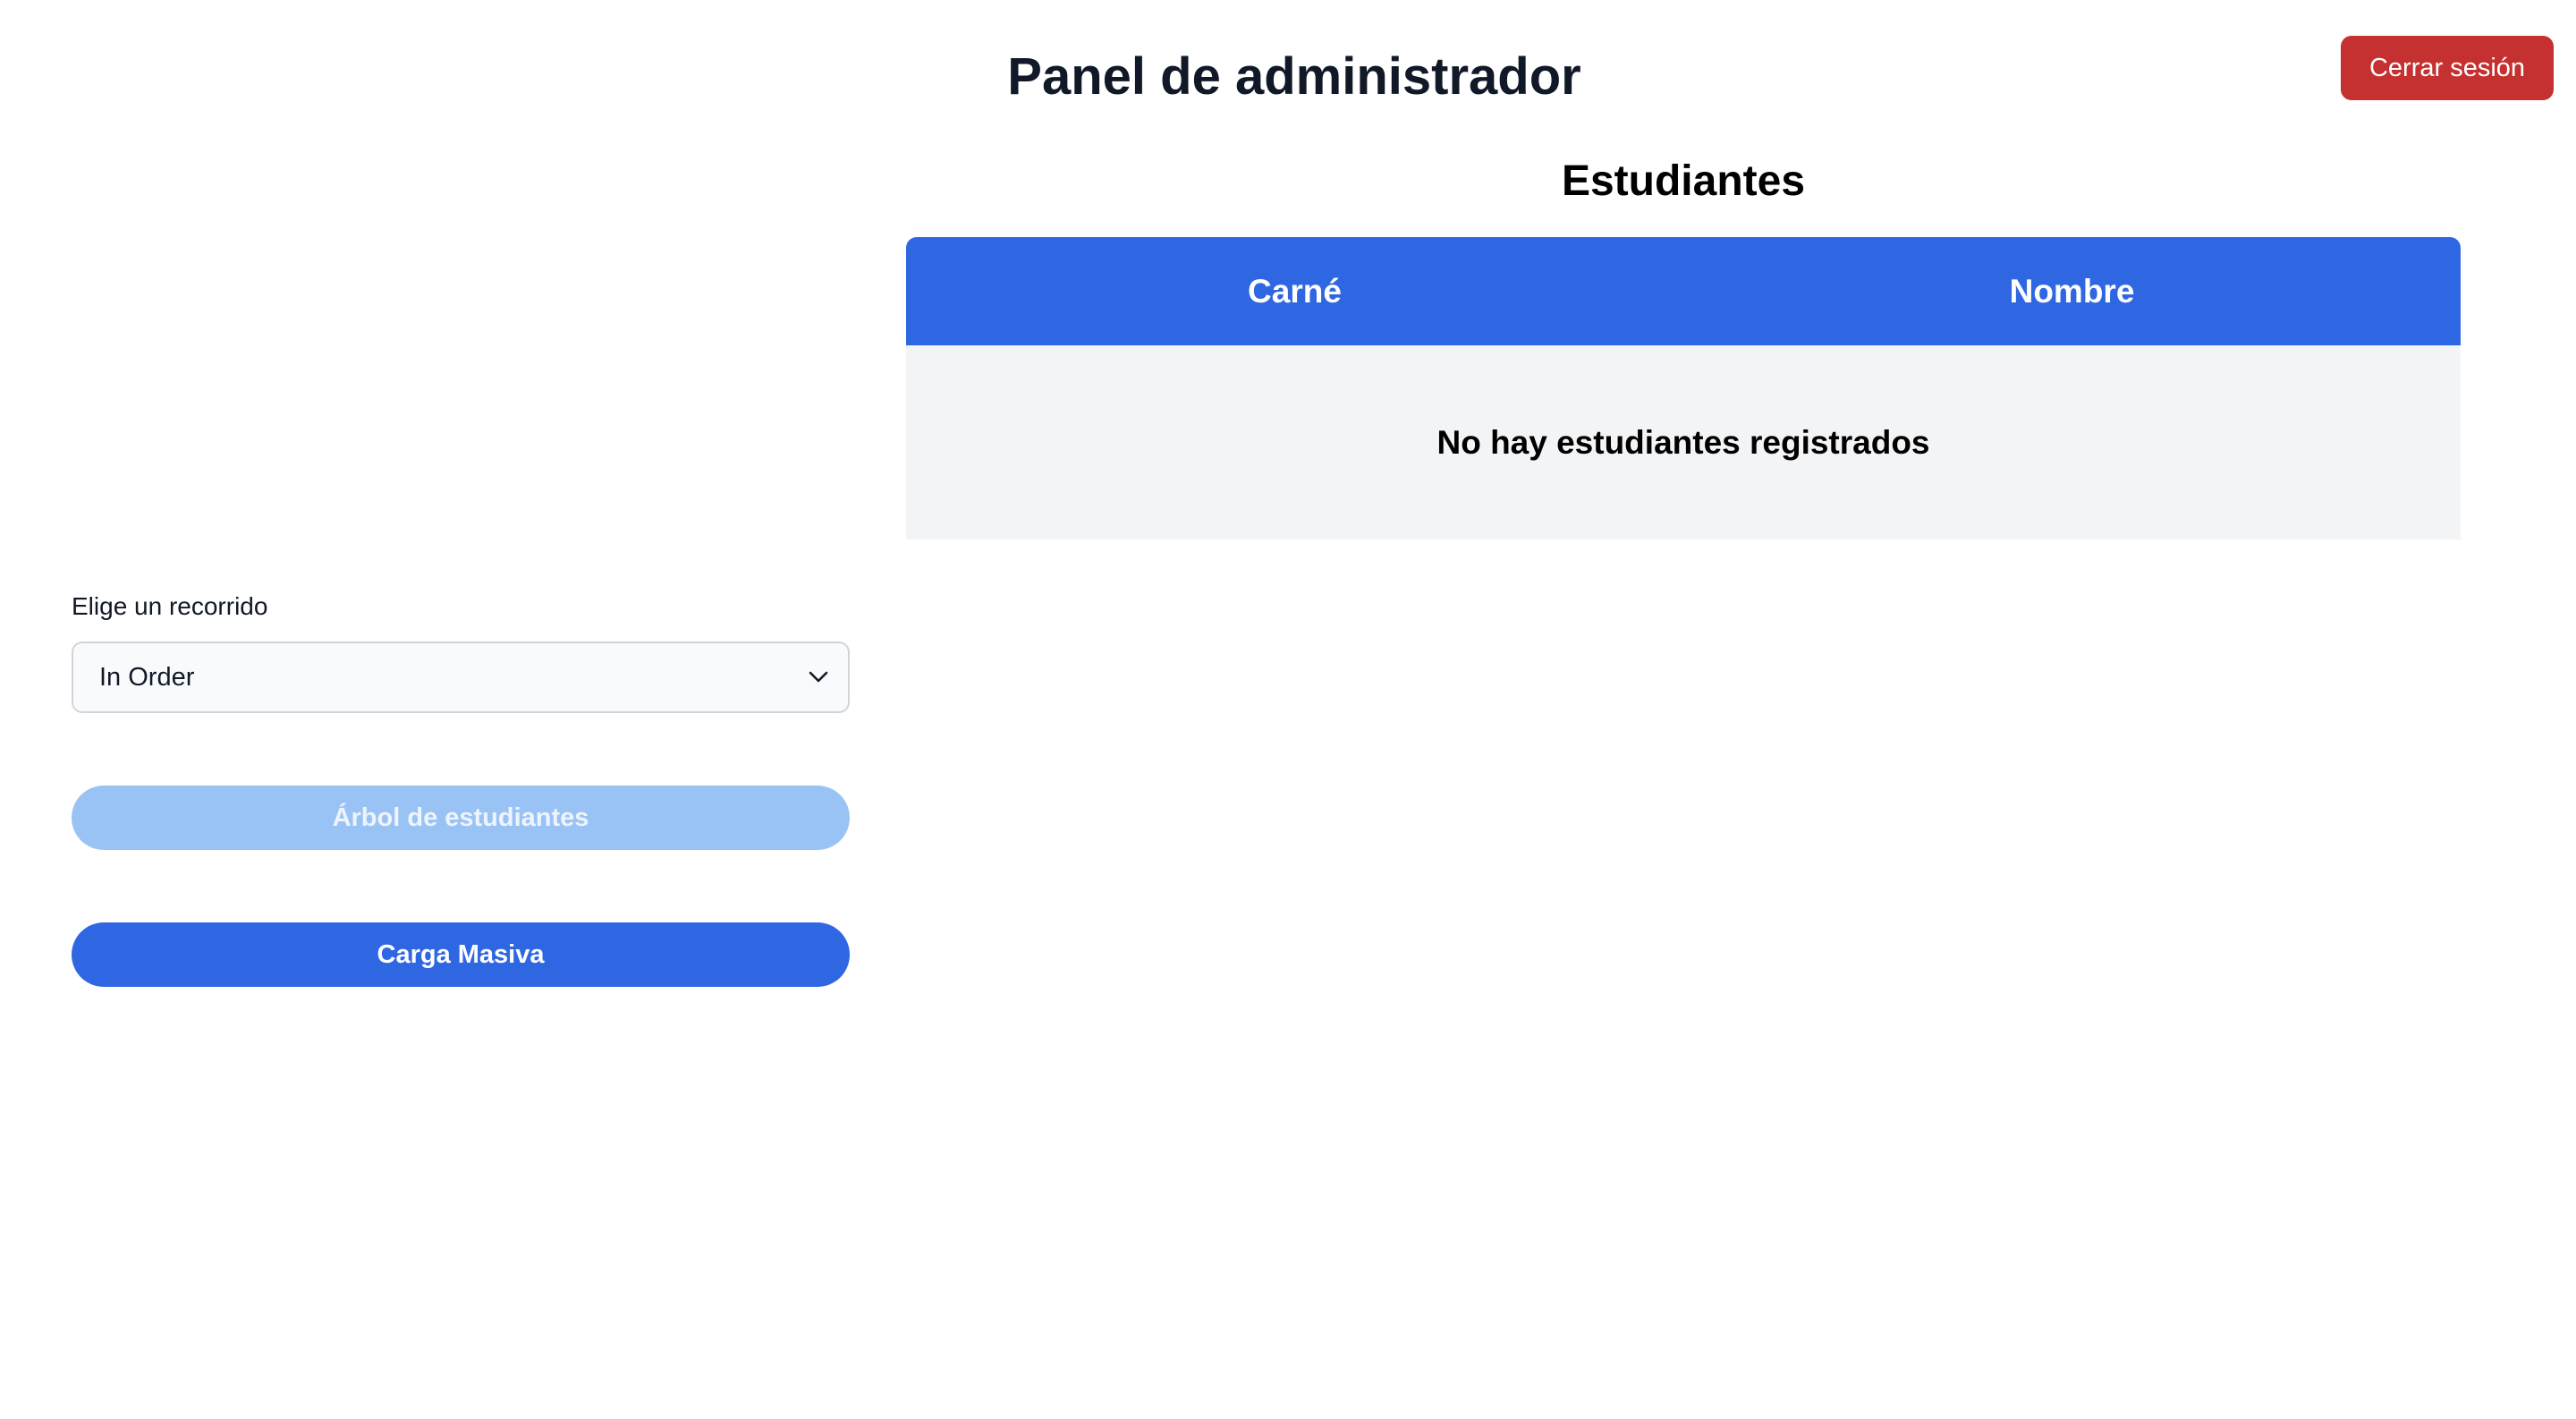 Image resolution: width=2576 pixels, height=1419 pixels. Describe the element at coordinates (461, 954) in the screenshot. I see `bulk-upload-button: Carga Masiva` at that location.